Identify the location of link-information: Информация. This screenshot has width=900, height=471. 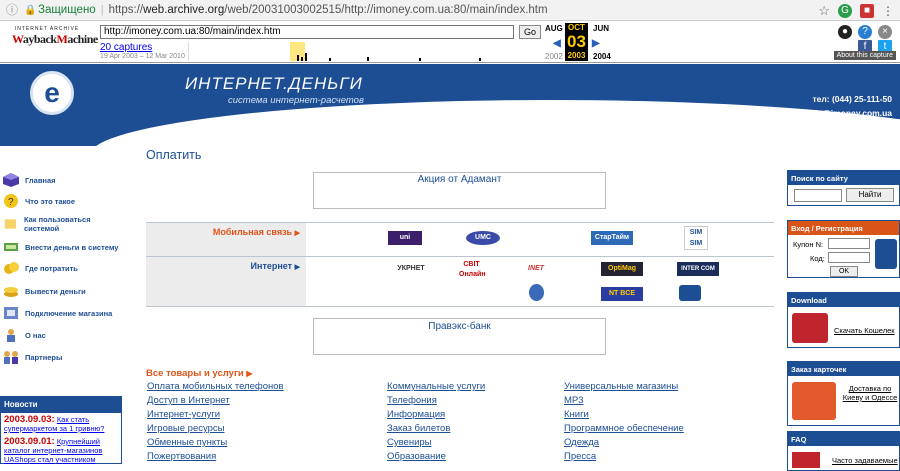
(416, 414).